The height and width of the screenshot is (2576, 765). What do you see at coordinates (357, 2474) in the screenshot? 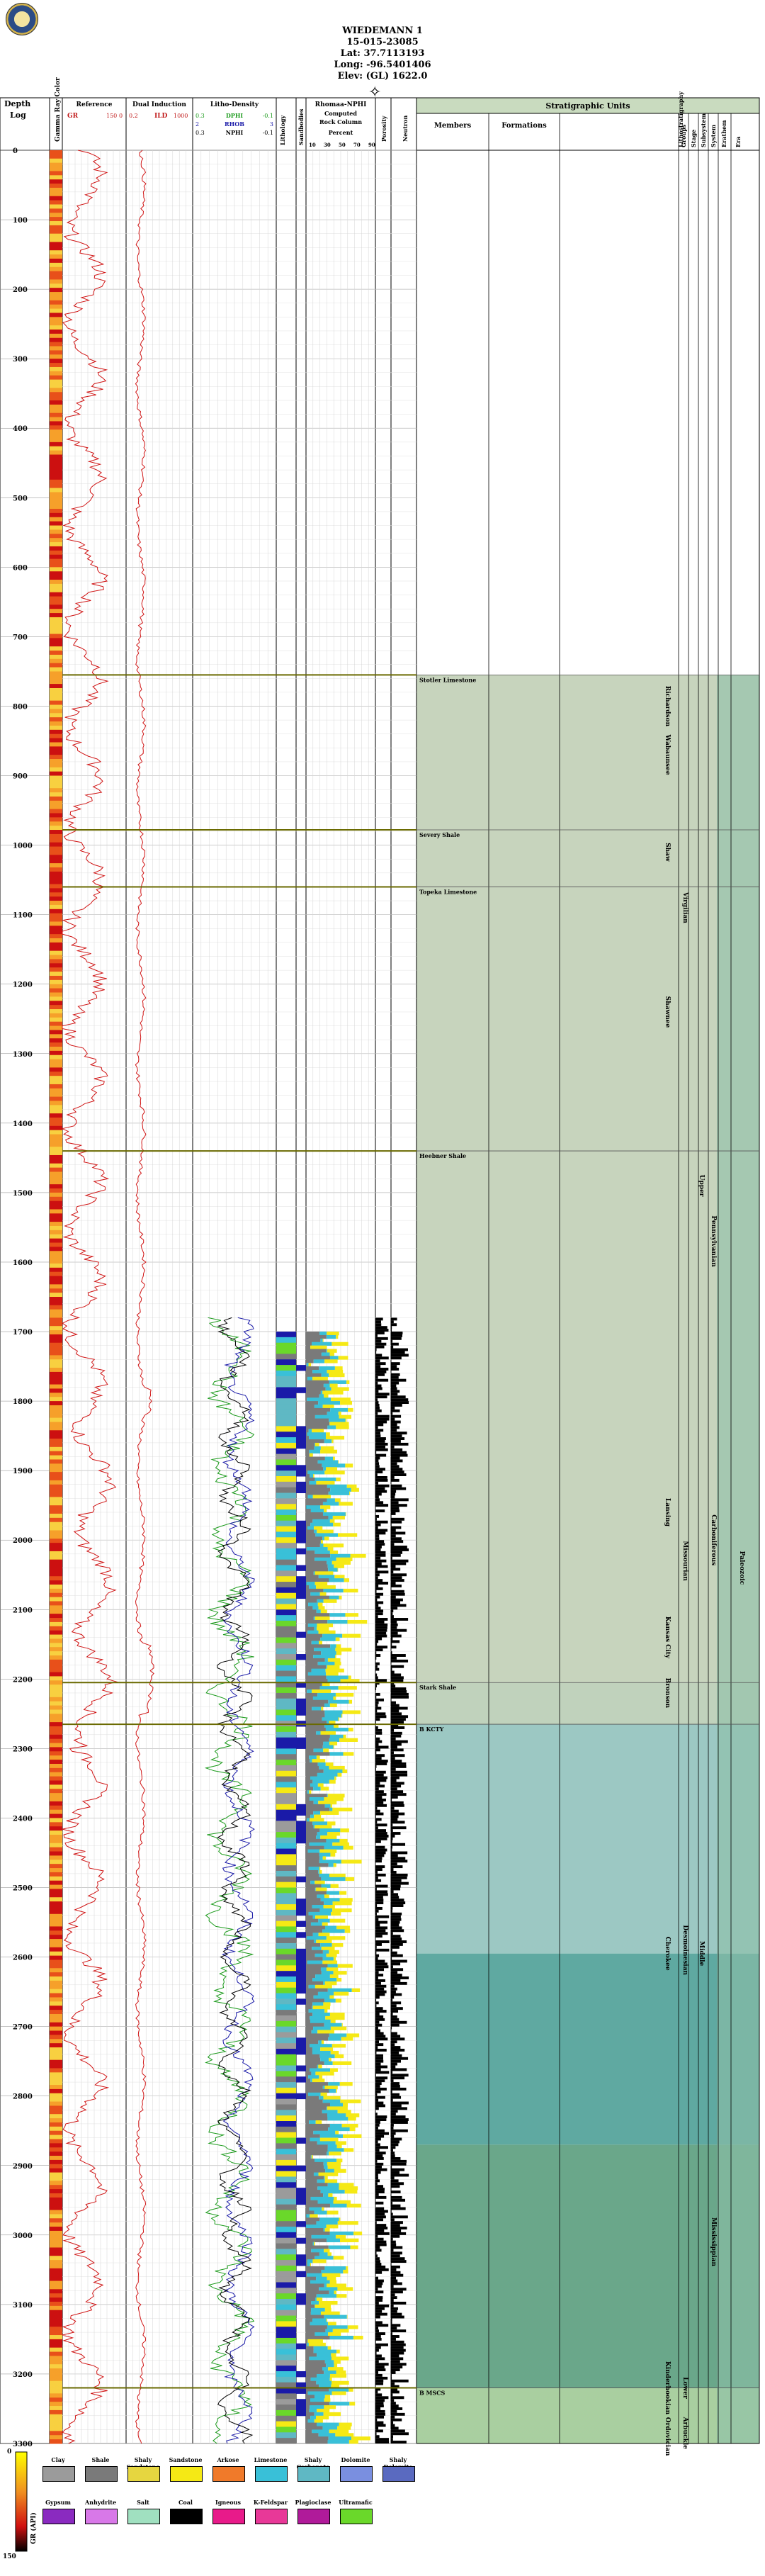
I see `legend-swatch` at bounding box center [357, 2474].